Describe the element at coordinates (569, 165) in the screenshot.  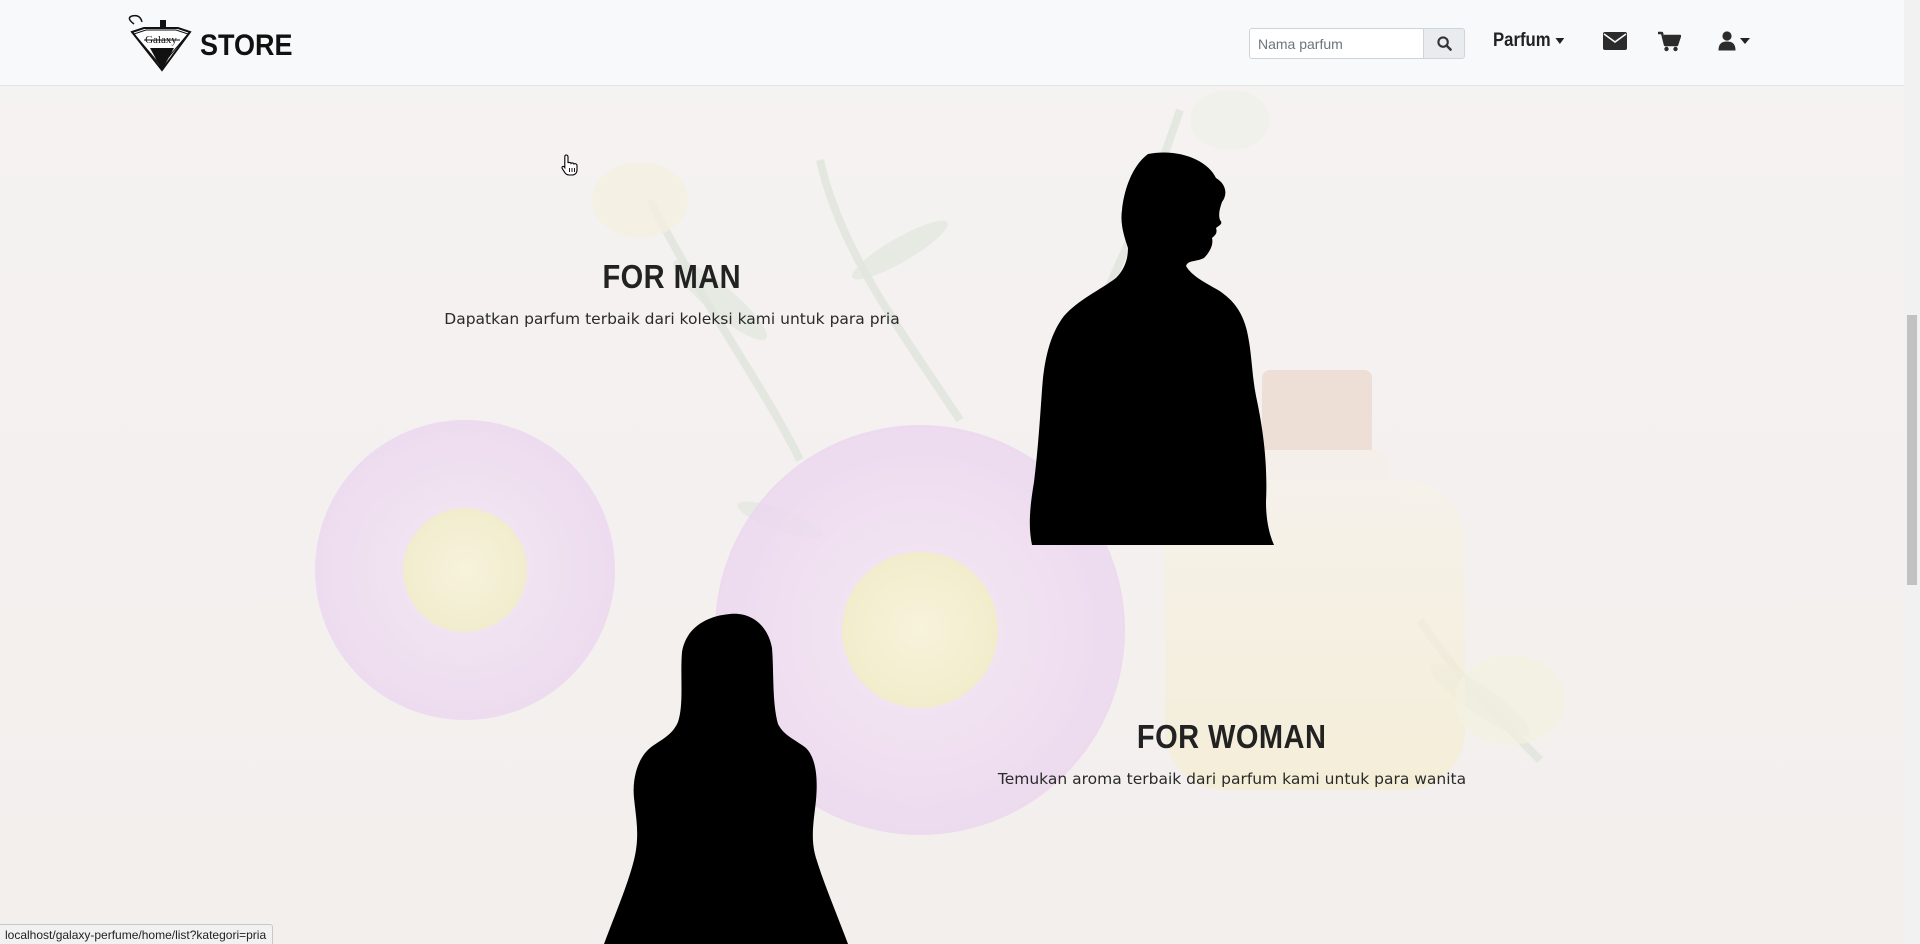
I see `hand-cursor-icon` at that location.